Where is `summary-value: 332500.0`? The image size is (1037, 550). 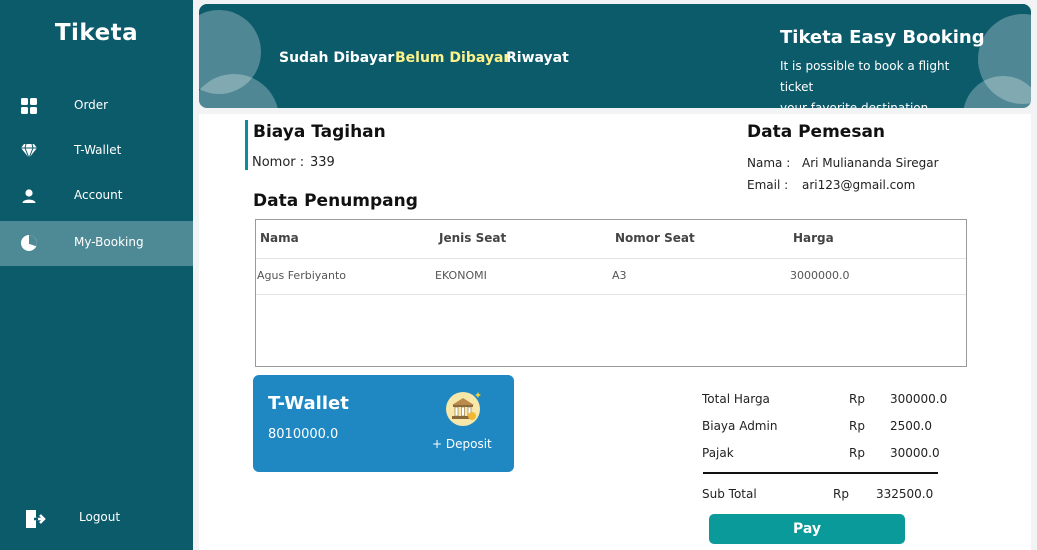
summary-value: 332500.0 is located at coordinates (905, 494).